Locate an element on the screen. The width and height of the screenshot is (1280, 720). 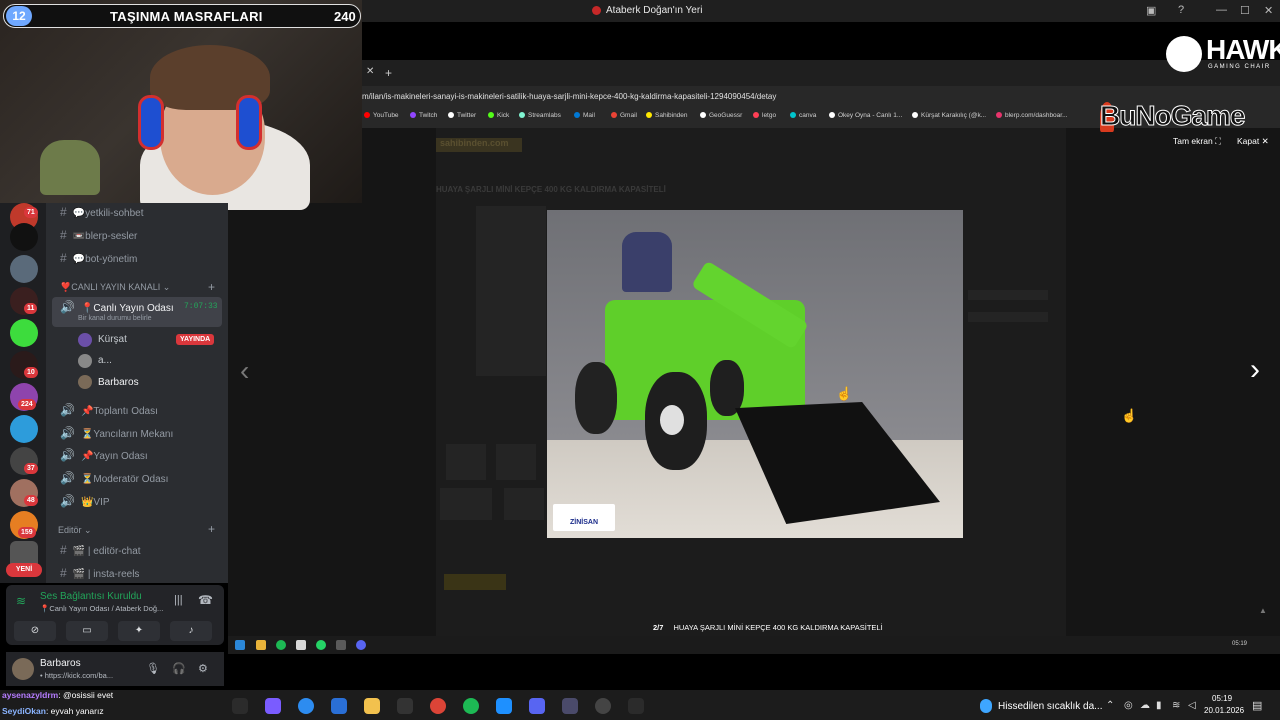
settings-gear-icon: ⚙ is located at coordinates (203, 668).